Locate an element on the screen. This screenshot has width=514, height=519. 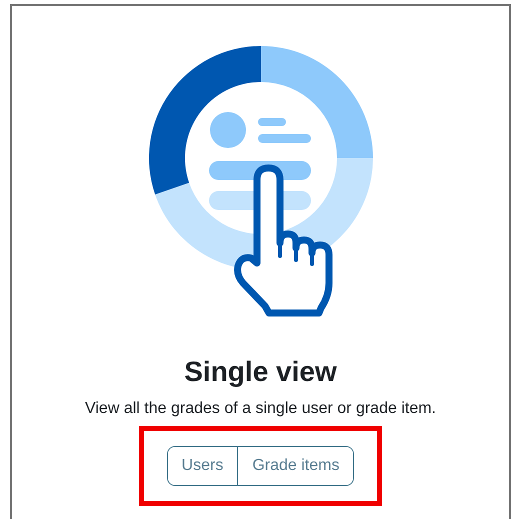
view-toggle-button: Grade items is located at coordinates (295, 466).